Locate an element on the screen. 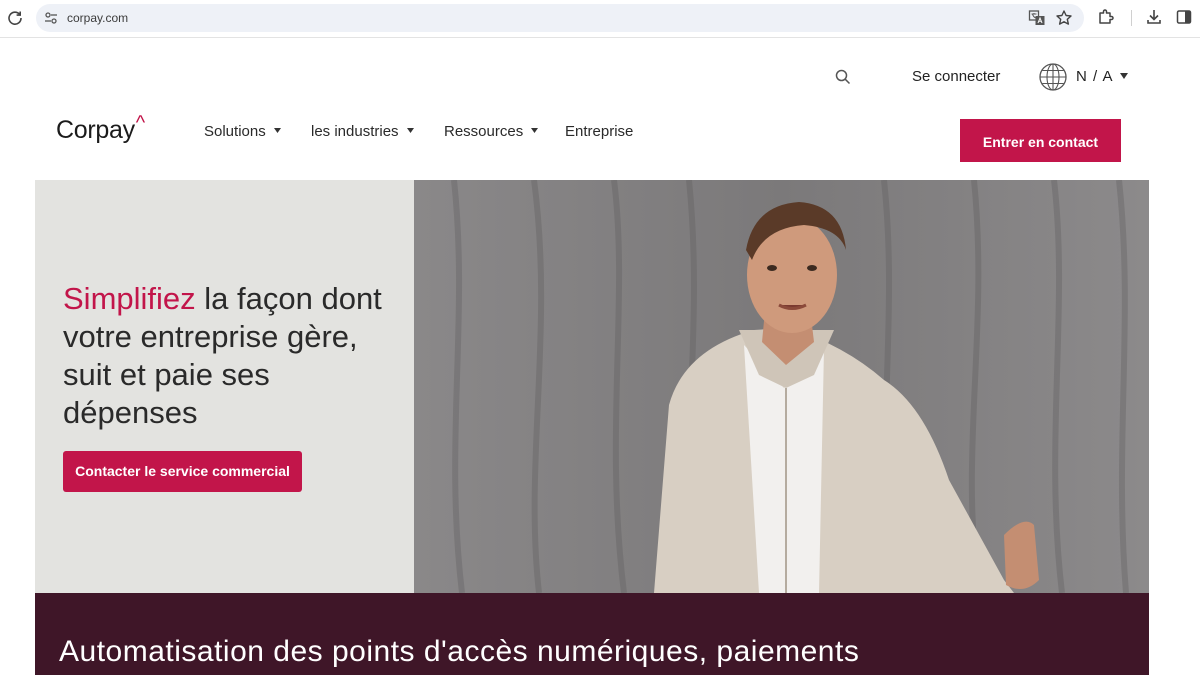 This screenshot has width=1200, height=675. nav-item-label: Entreprise is located at coordinates (599, 131).